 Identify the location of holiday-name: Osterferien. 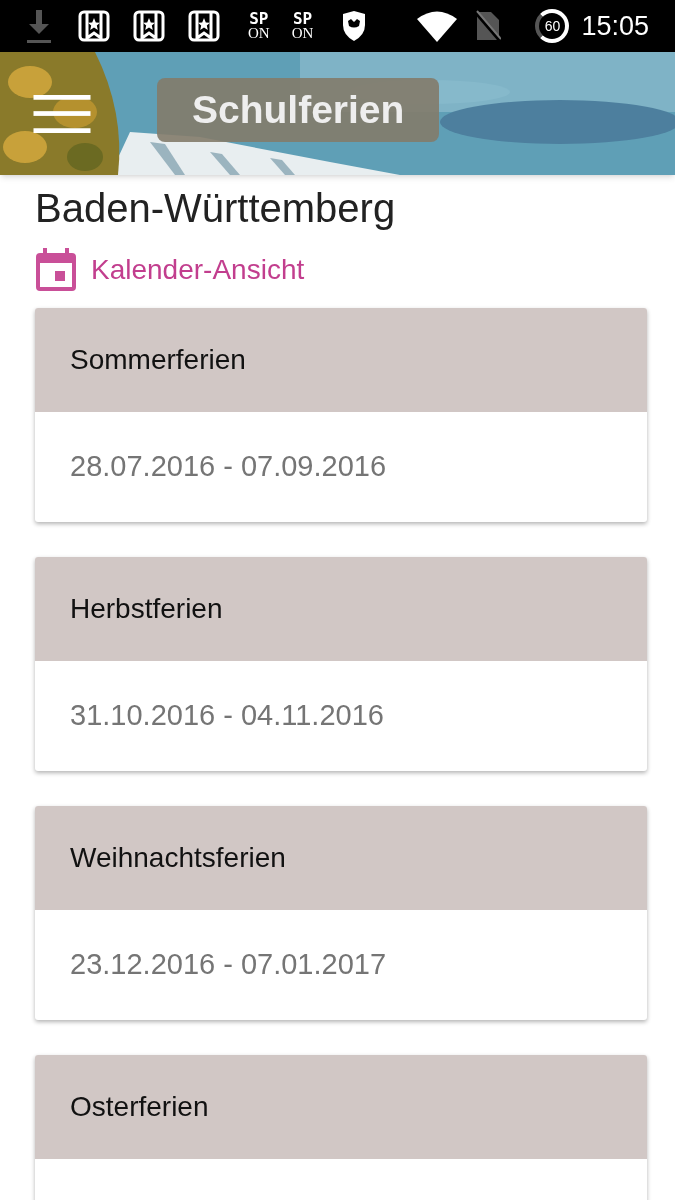
(139, 1107).